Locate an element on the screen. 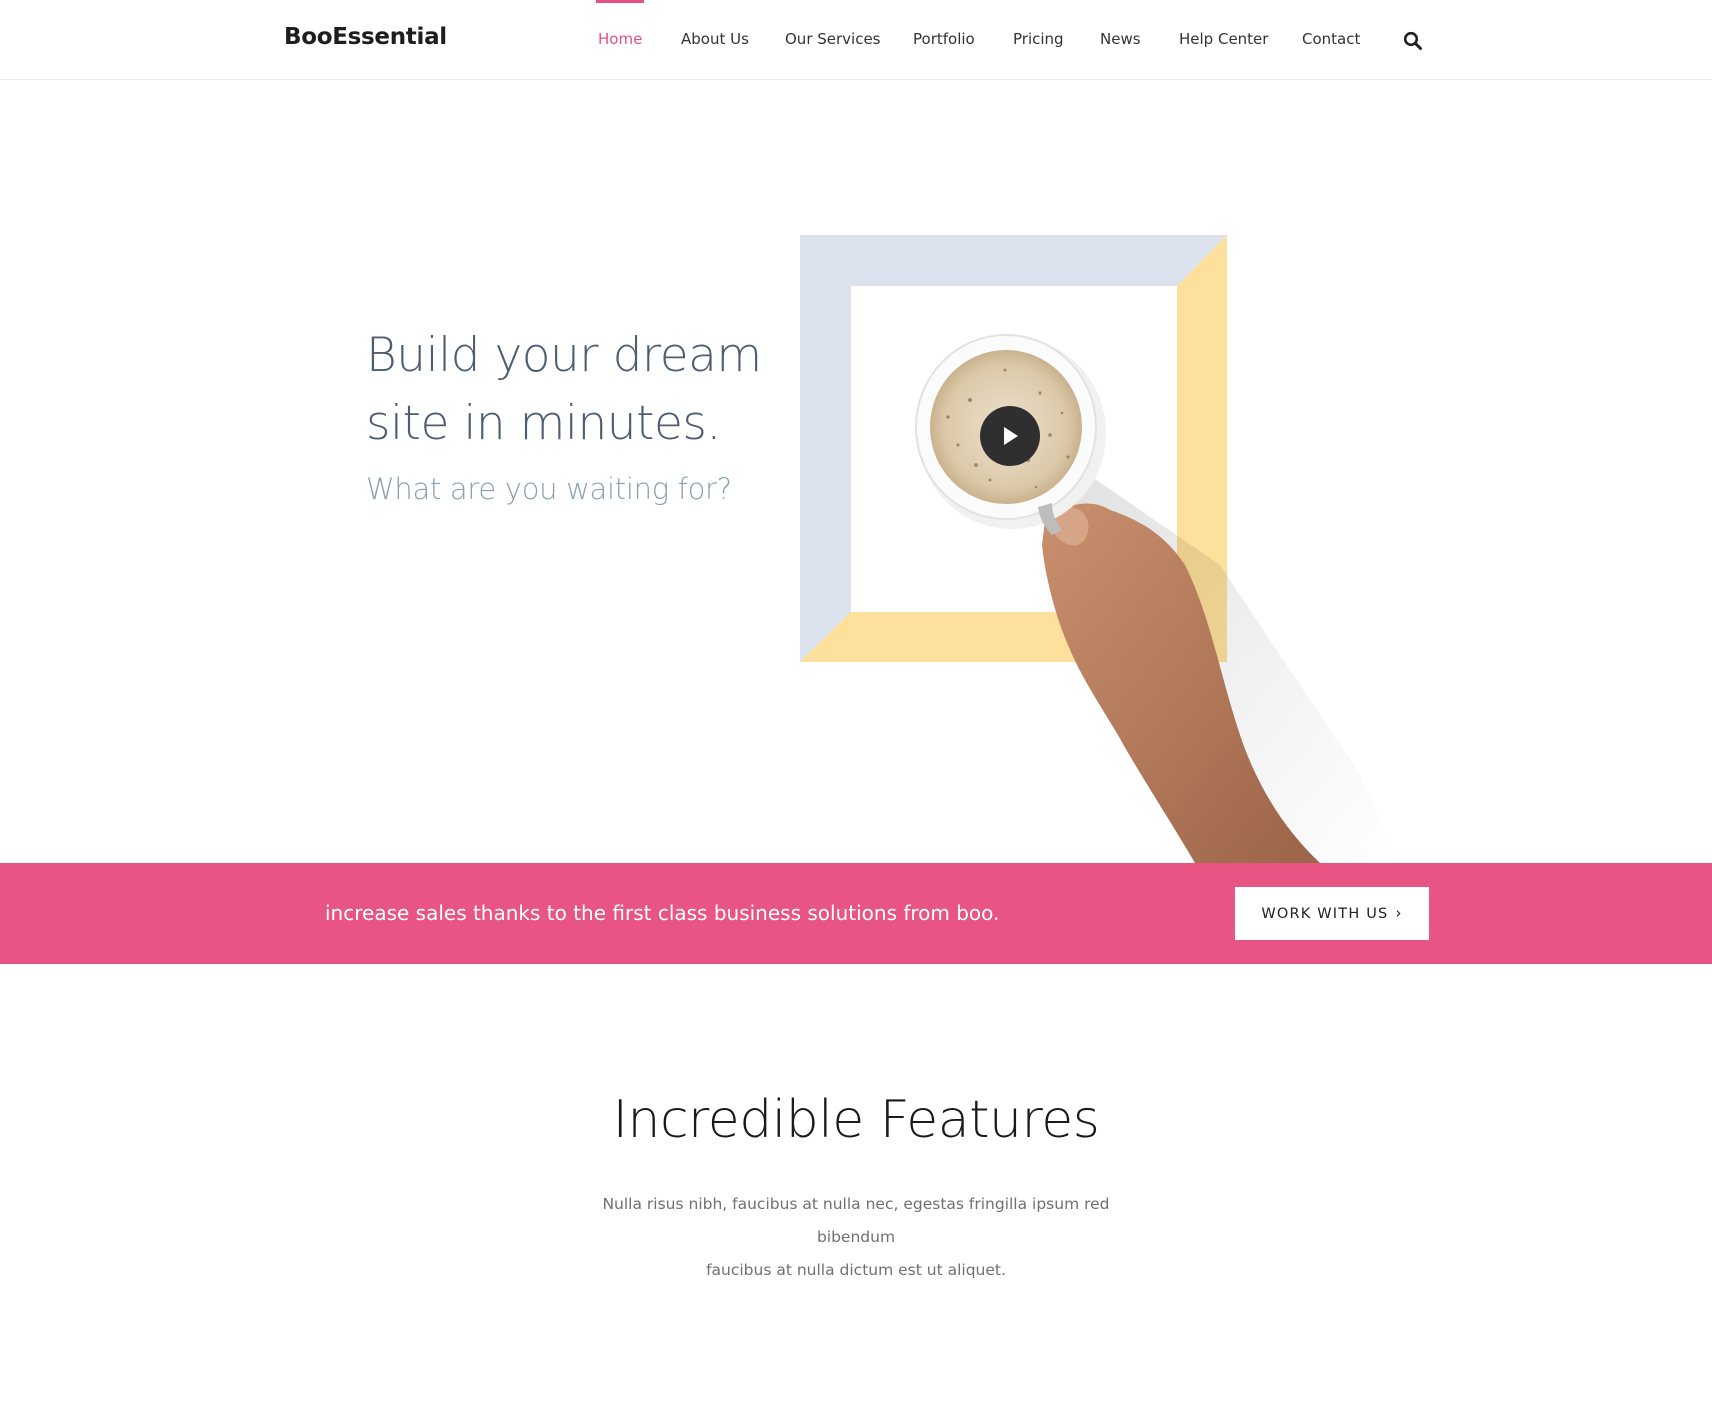  chevron-right-icon: › is located at coordinates (1399, 913).